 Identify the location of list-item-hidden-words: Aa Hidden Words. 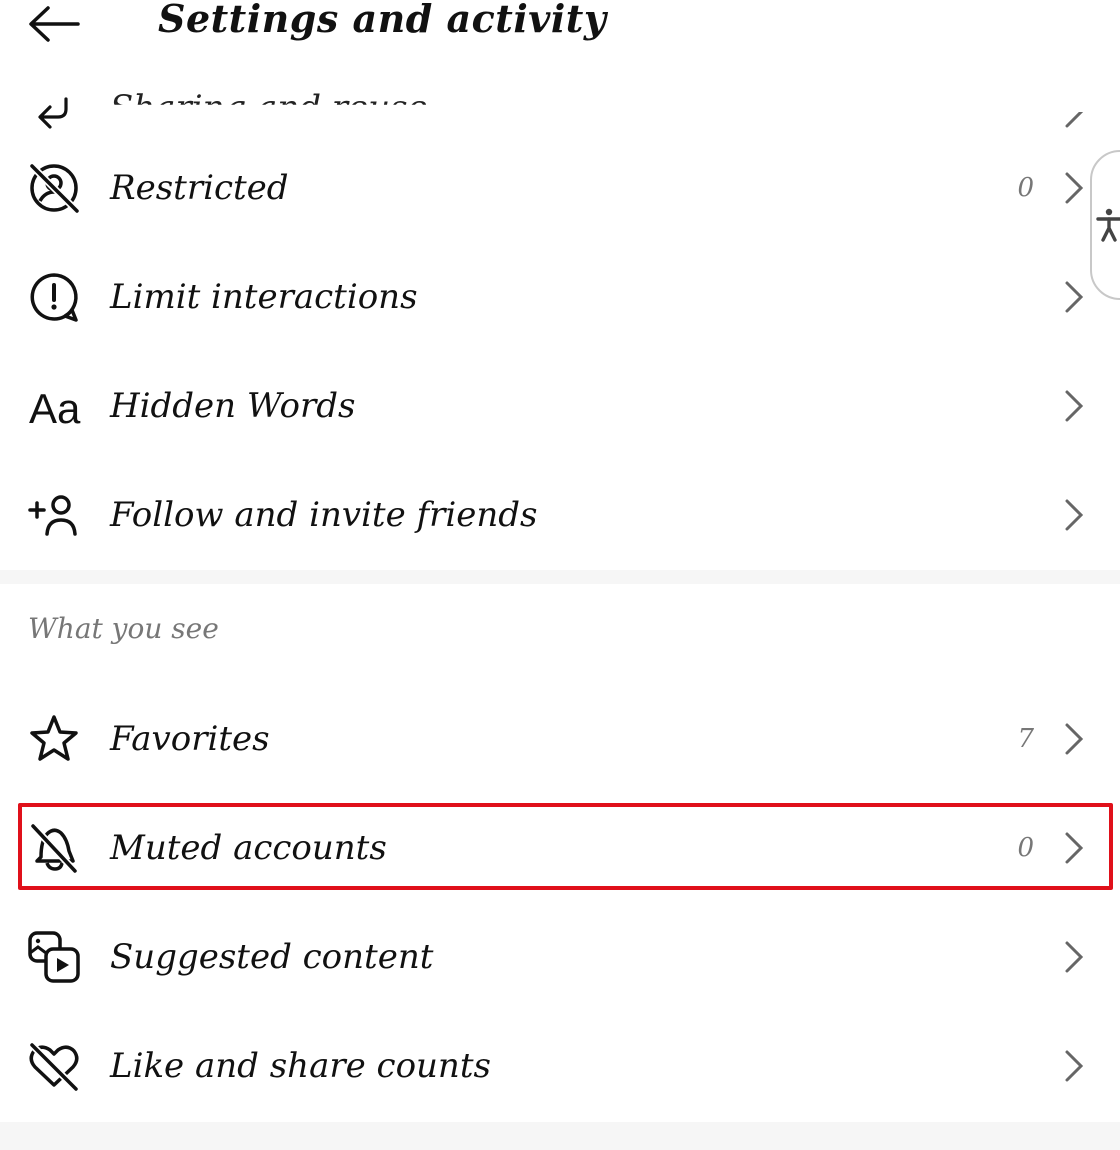
(560, 406).